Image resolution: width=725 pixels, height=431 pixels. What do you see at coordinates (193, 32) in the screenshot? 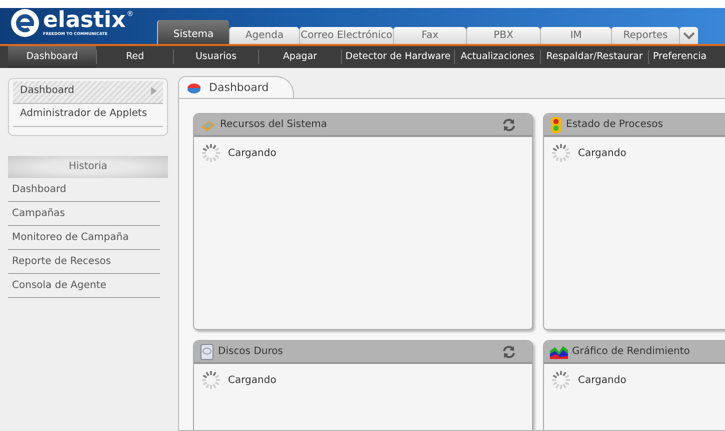
I see `module-tab: Sistema` at bounding box center [193, 32].